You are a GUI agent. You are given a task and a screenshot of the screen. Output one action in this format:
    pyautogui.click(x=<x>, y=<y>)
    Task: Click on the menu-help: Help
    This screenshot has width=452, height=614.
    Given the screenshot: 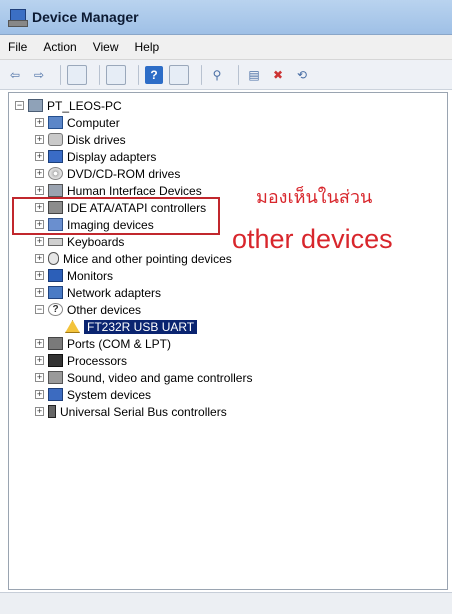 What is the action you would take?
    pyautogui.click(x=147, y=47)
    